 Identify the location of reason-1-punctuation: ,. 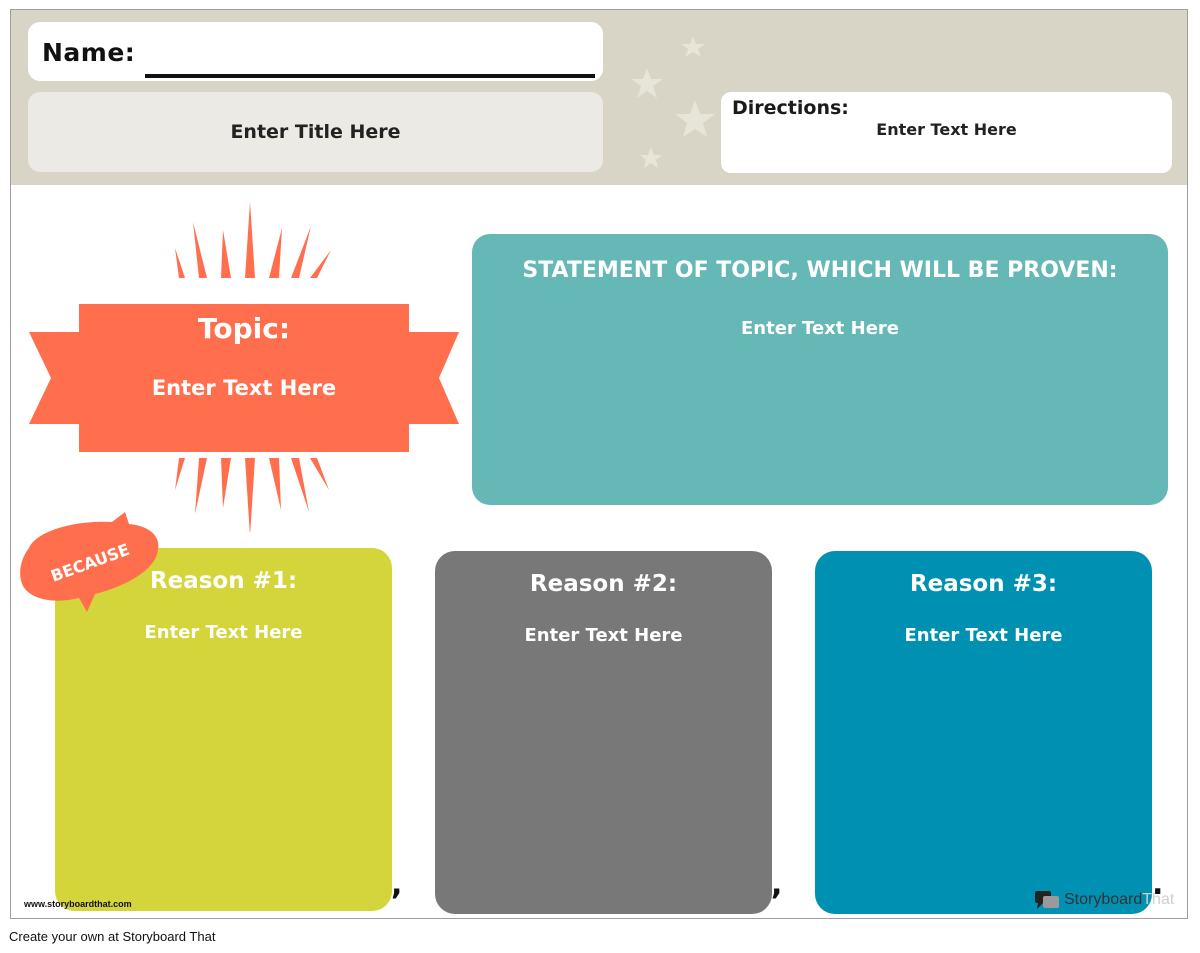
(397, 884).